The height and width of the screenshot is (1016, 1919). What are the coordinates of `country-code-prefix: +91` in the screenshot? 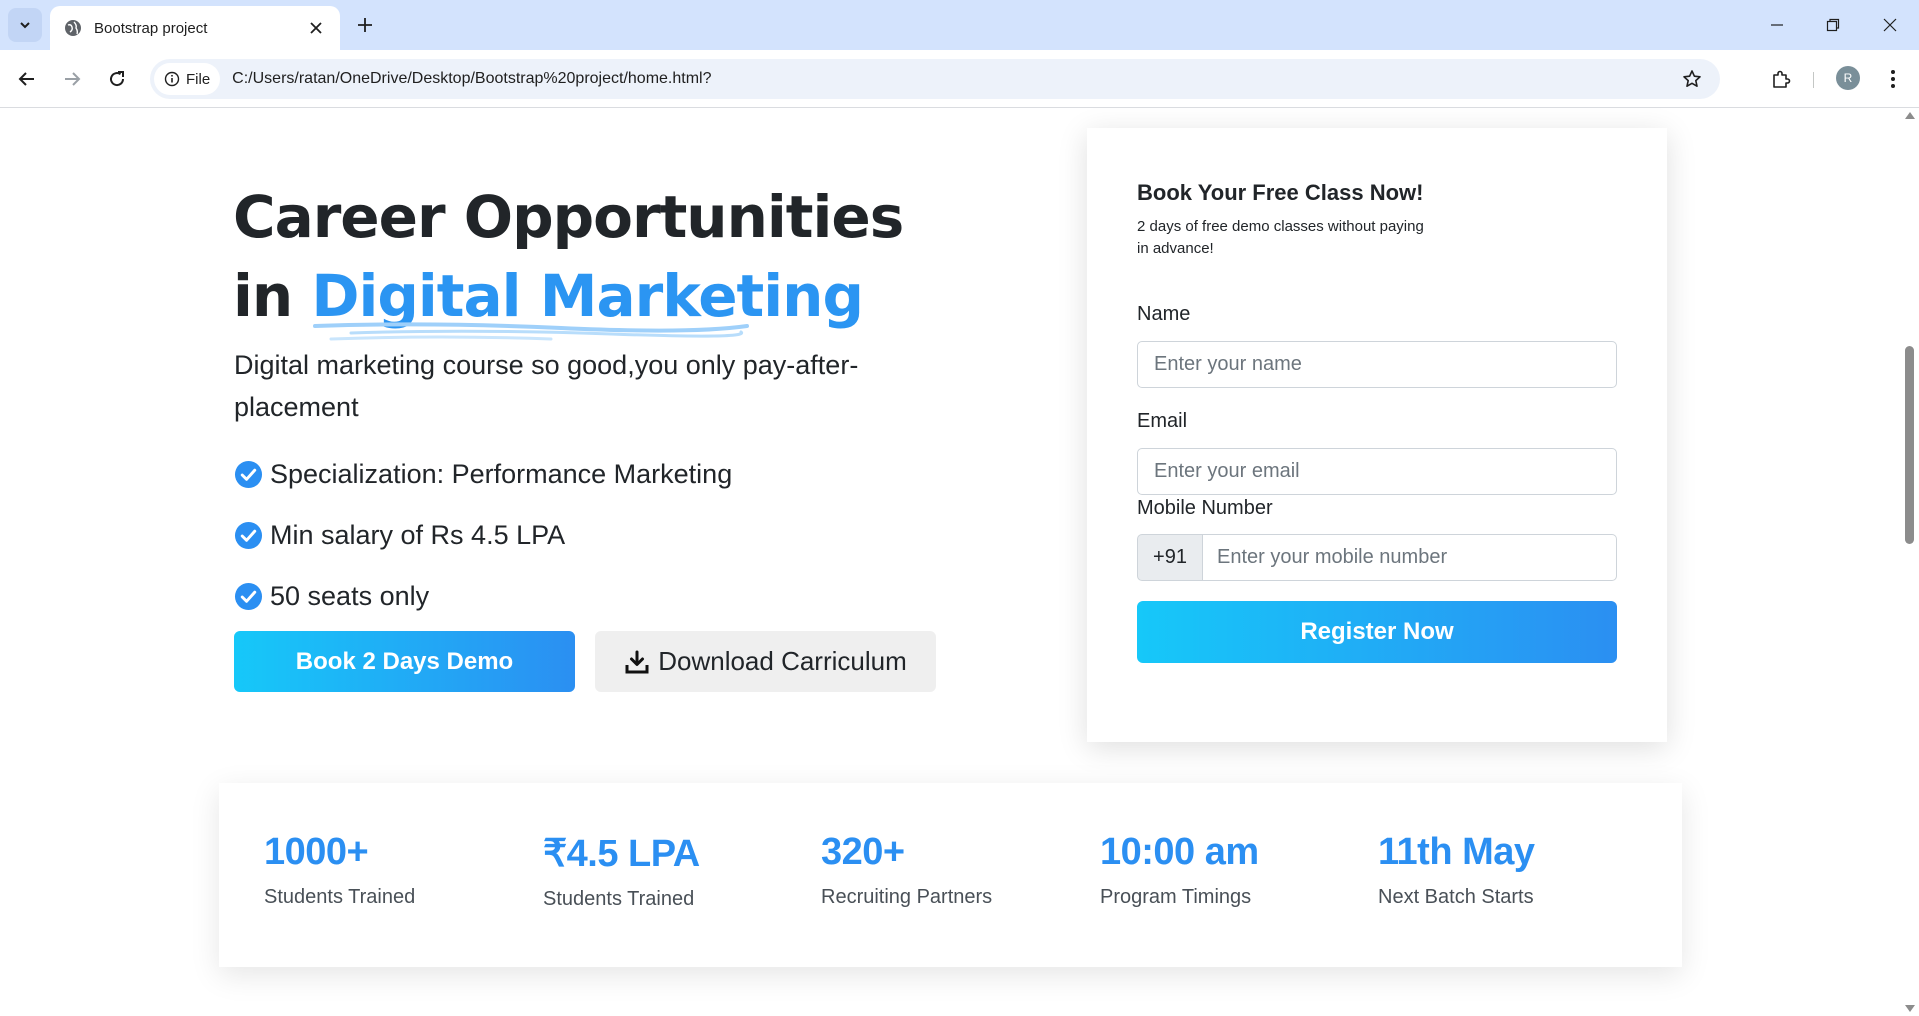 It's located at (1170, 557).